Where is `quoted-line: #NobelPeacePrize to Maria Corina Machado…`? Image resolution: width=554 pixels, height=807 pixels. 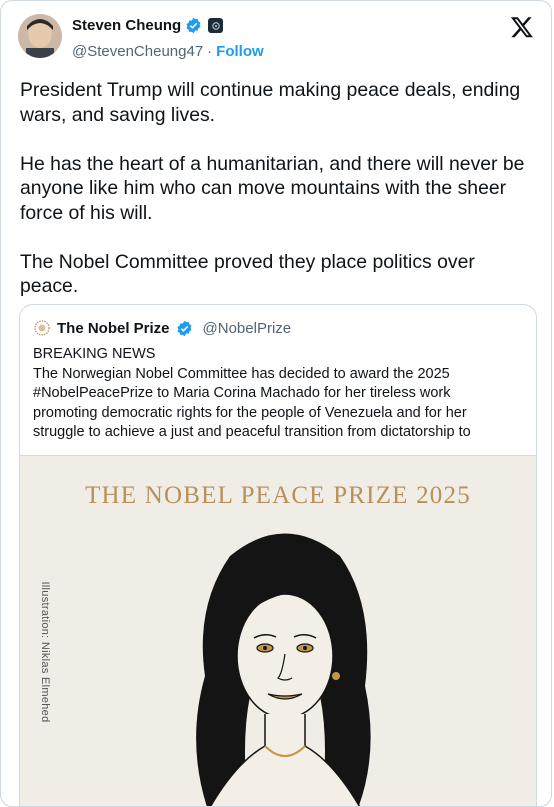 quoted-line: #NobelPeacePrize to Maria Corina Machado… is located at coordinates (242, 393).